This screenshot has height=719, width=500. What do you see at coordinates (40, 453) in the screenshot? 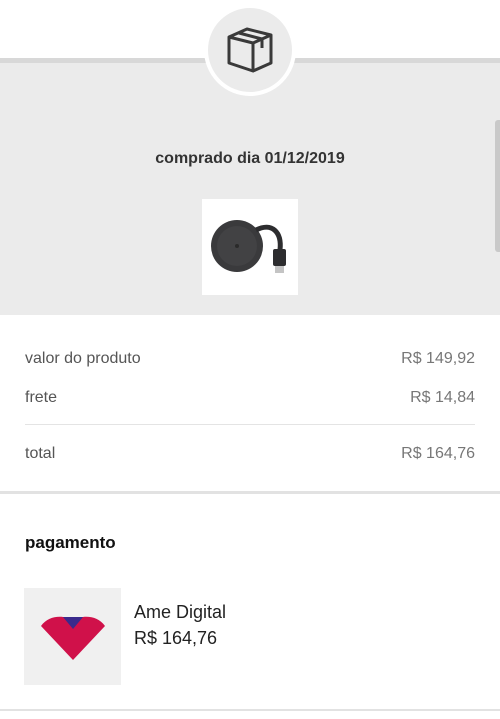
I see `total-label: total` at bounding box center [40, 453].